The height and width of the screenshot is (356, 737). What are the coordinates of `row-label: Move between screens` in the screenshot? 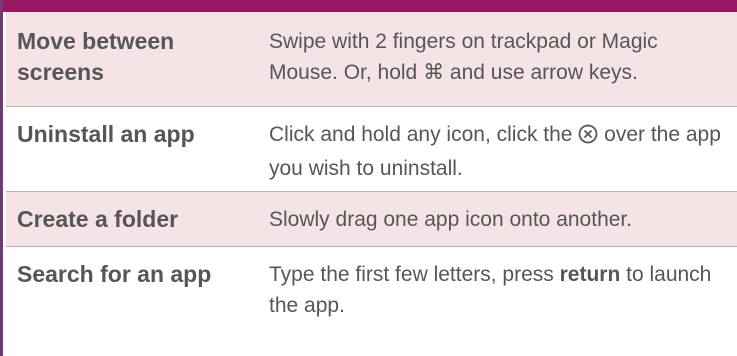 It's located at (96, 56).